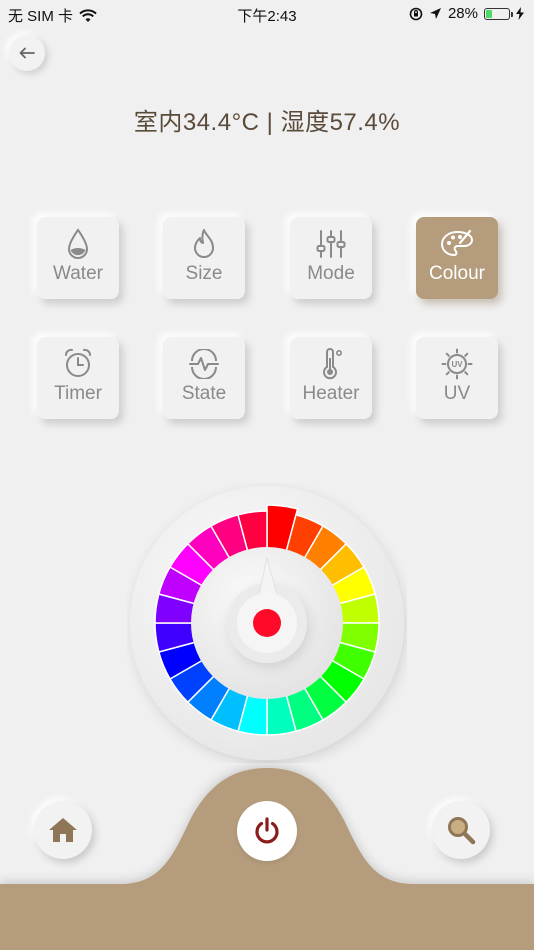 The width and height of the screenshot is (534, 950). What do you see at coordinates (78, 273) in the screenshot?
I see `water-label: Water` at bounding box center [78, 273].